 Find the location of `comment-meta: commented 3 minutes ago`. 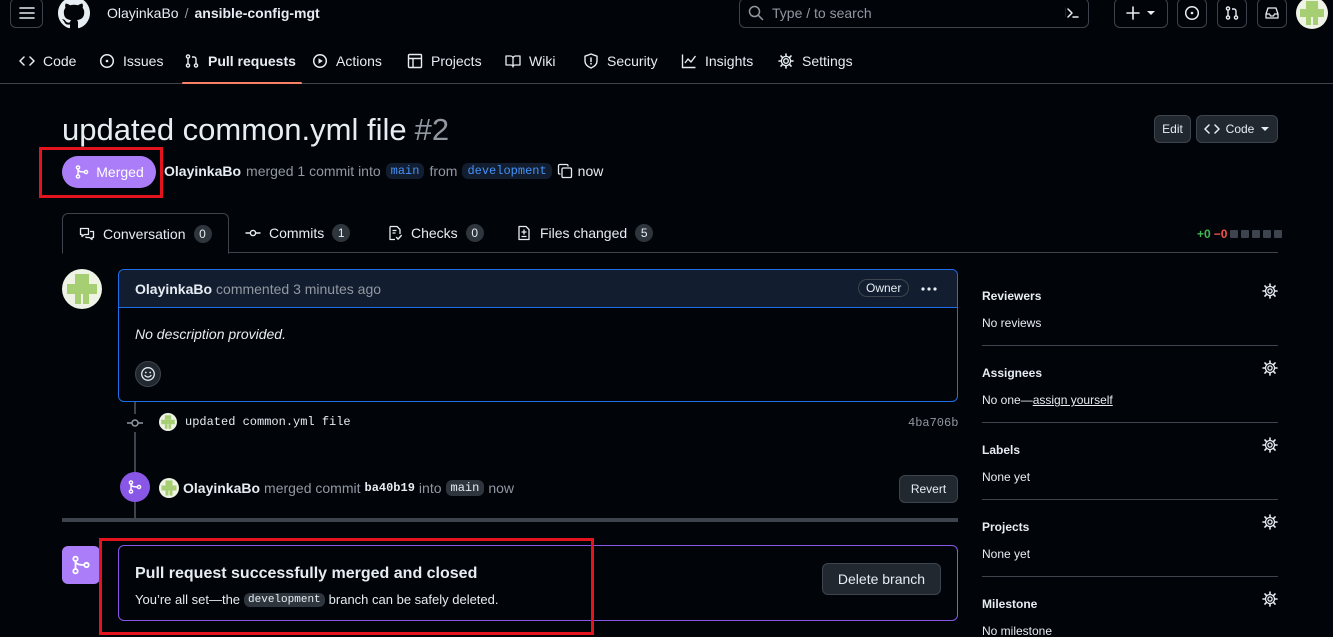

comment-meta: commented 3 minutes ago is located at coordinates (298, 289).